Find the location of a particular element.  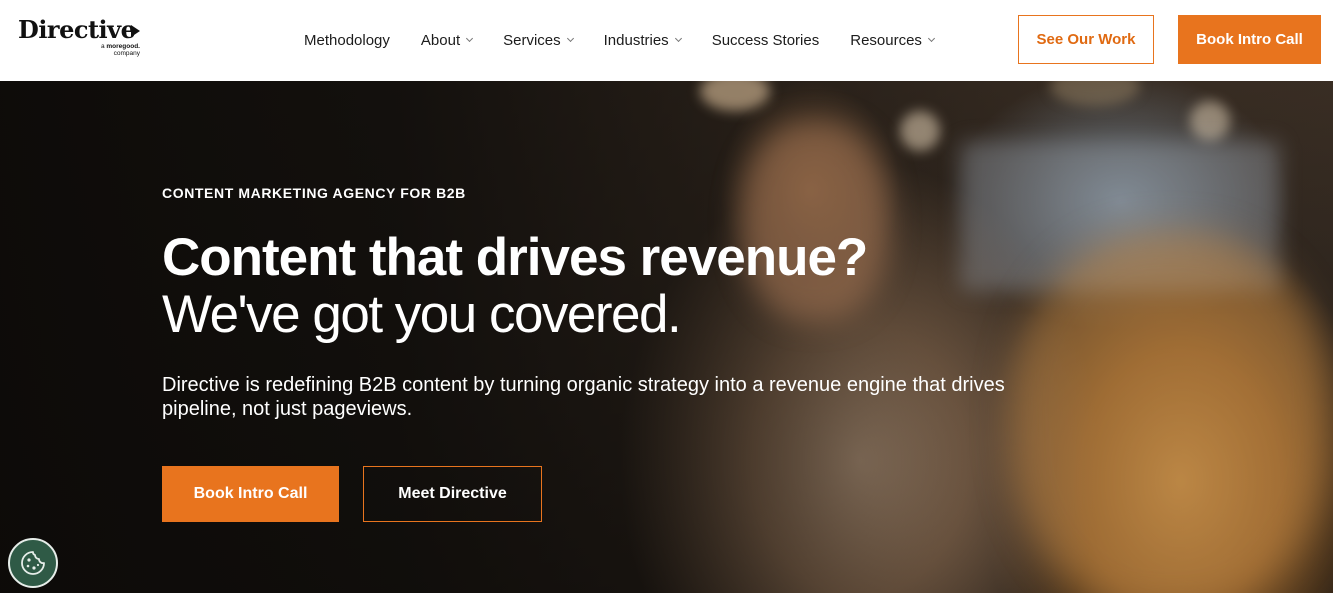

nav-item-industries: Industries is located at coordinates (642, 40).